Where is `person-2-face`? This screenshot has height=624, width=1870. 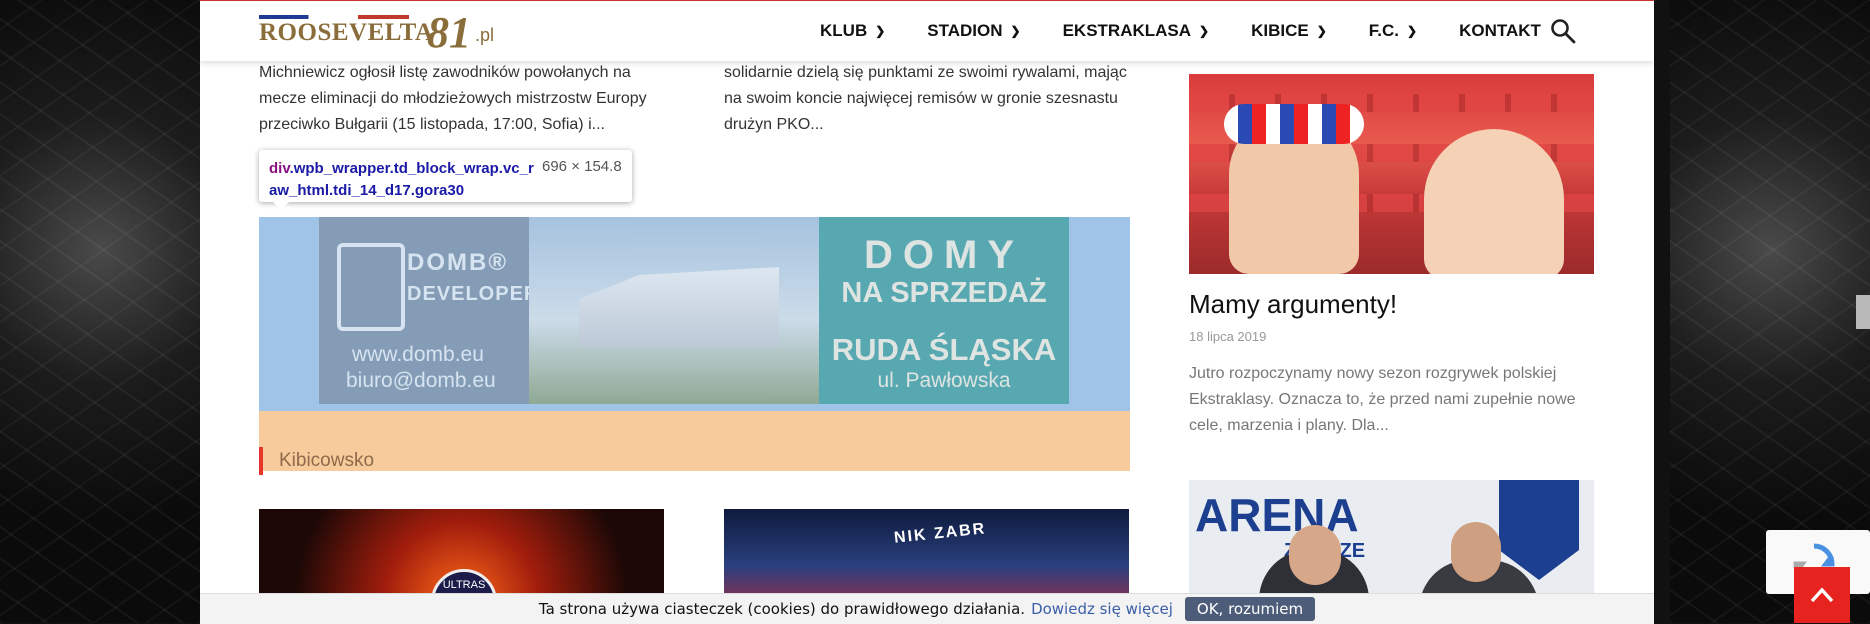
person-2-face is located at coordinates (1476, 552).